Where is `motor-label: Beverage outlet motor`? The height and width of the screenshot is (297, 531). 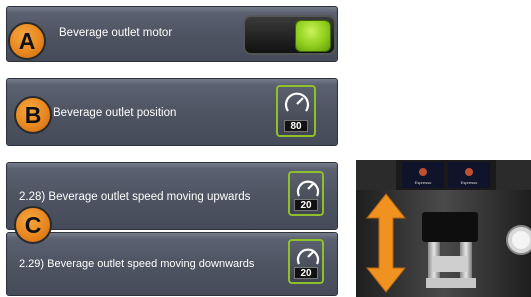
motor-label: Beverage outlet motor is located at coordinates (116, 33).